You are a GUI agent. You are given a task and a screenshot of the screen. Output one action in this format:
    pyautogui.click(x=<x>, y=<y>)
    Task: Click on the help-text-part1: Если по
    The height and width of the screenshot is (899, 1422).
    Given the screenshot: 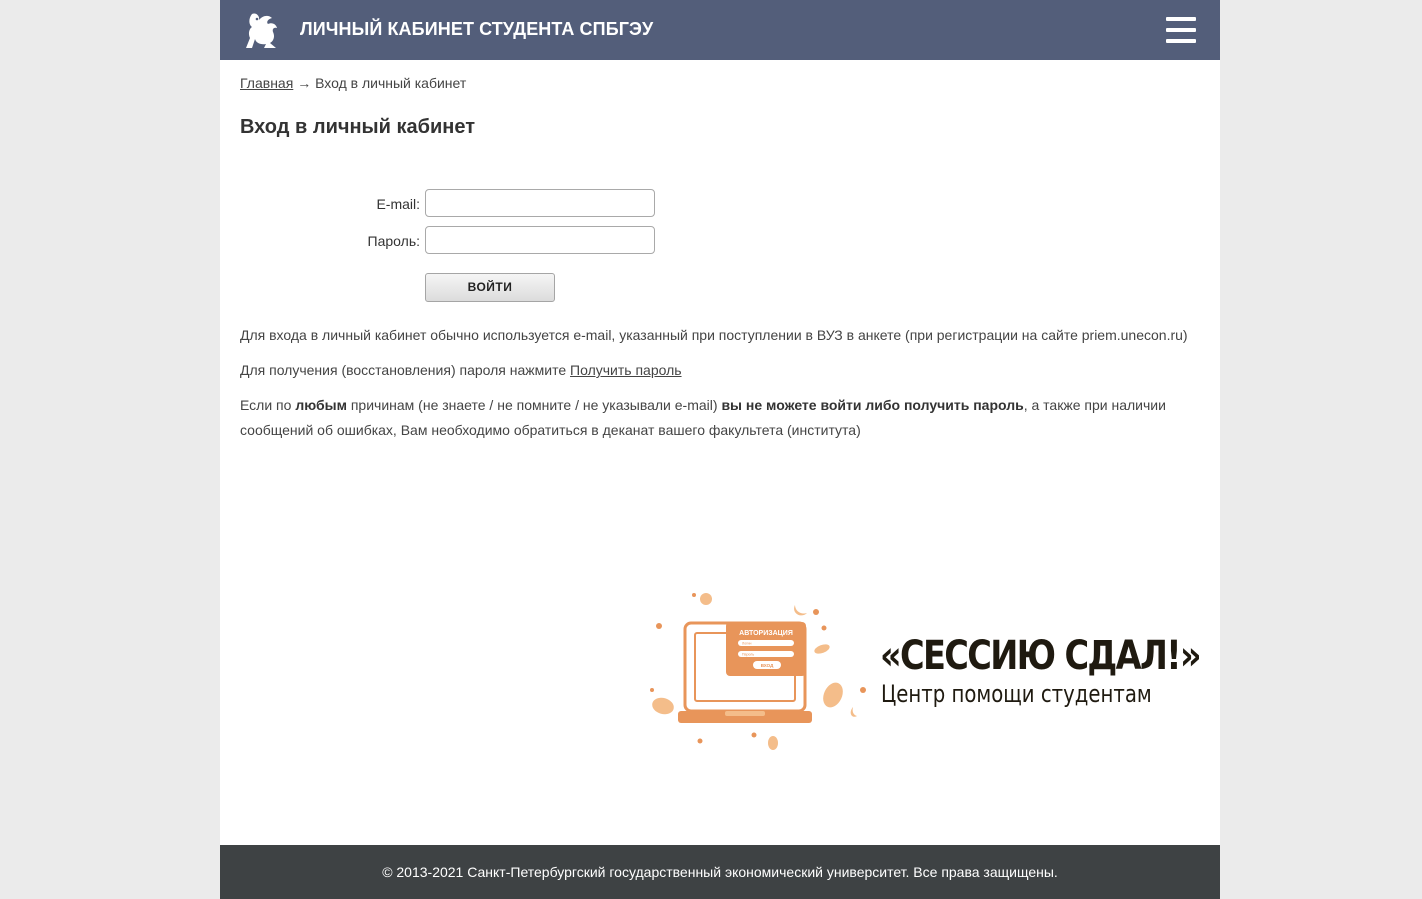 What is the action you would take?
    pyautogui.click(x=266, y=405)
    